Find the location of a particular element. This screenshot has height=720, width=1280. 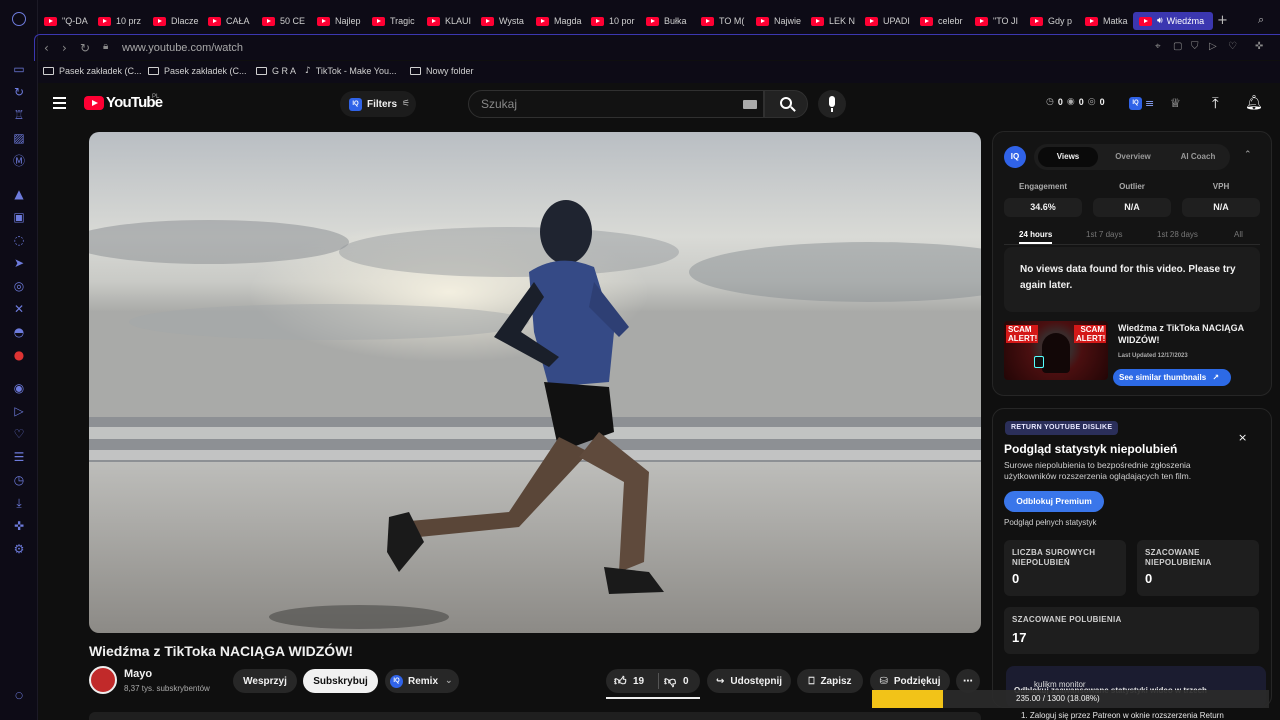

browser-tab: KLAUI is located at coordinates (452, 21).